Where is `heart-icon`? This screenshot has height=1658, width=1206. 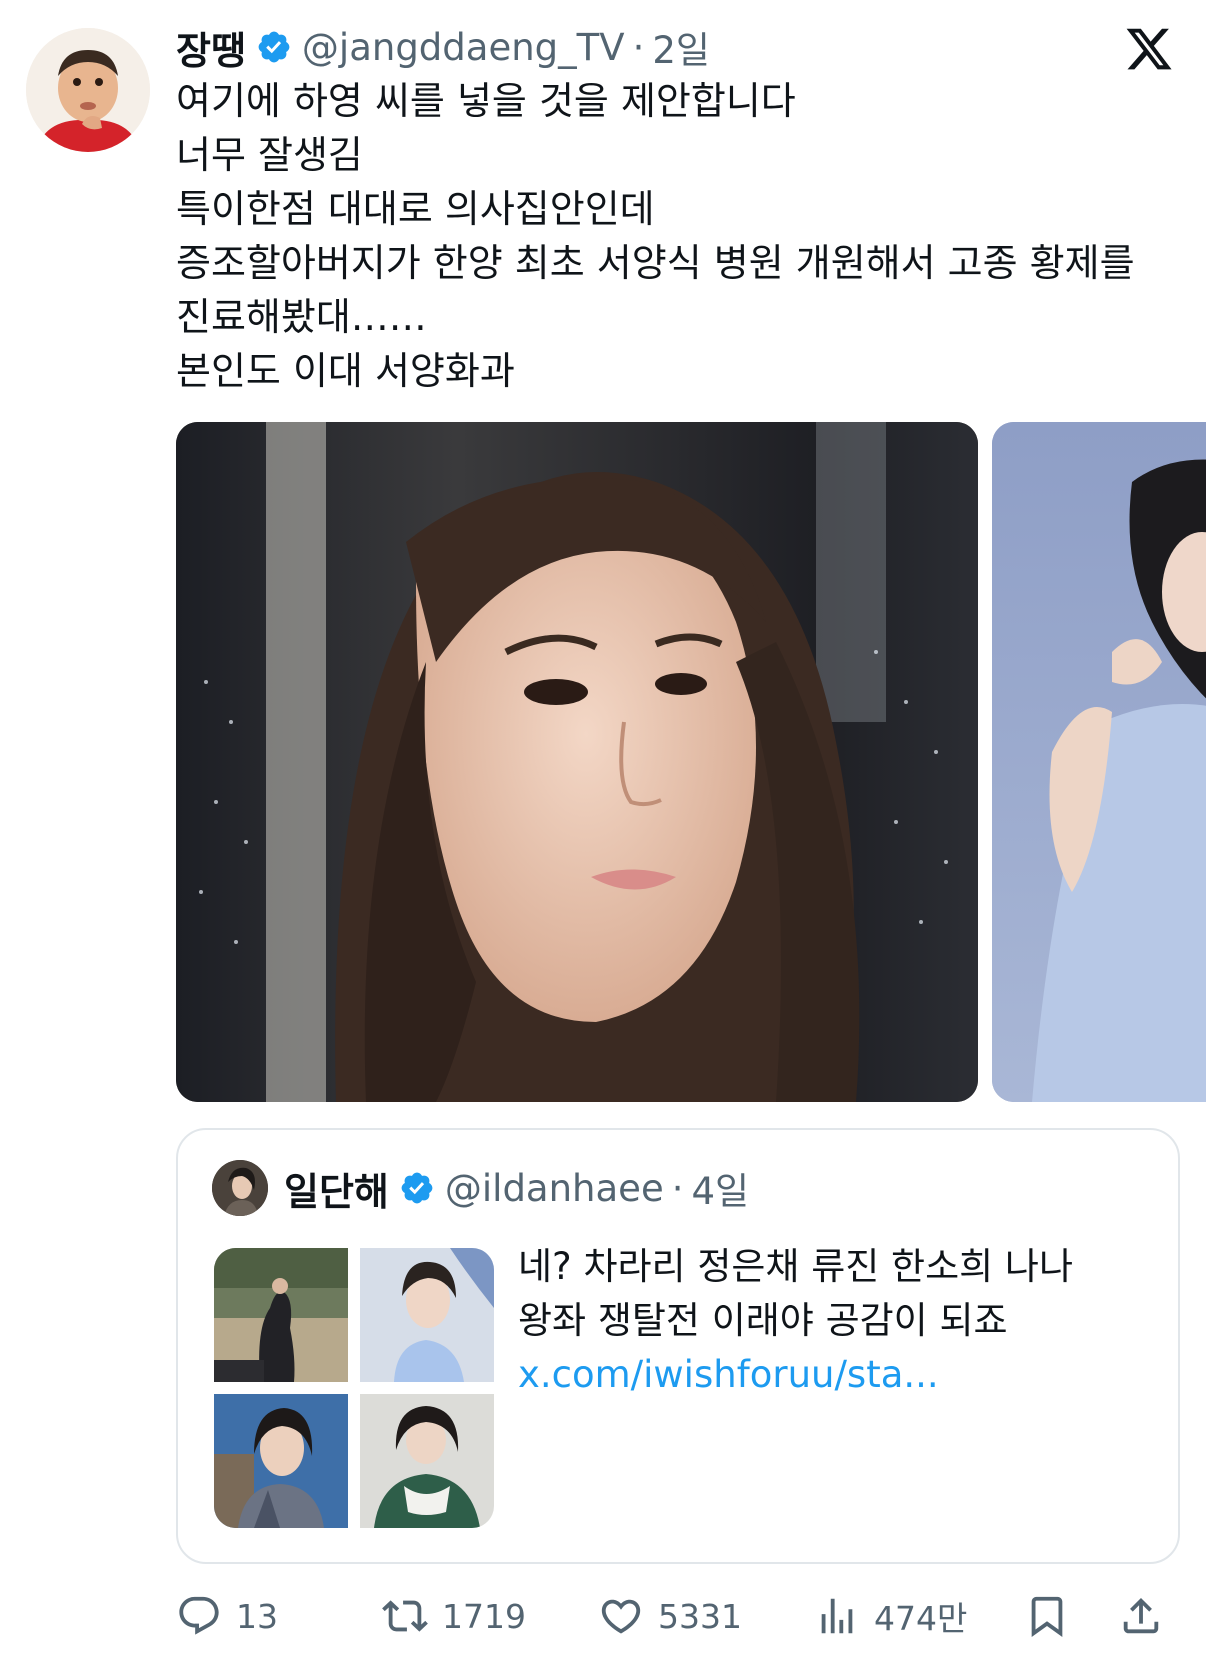 heart-icon is located at coordinates (621, 1616).